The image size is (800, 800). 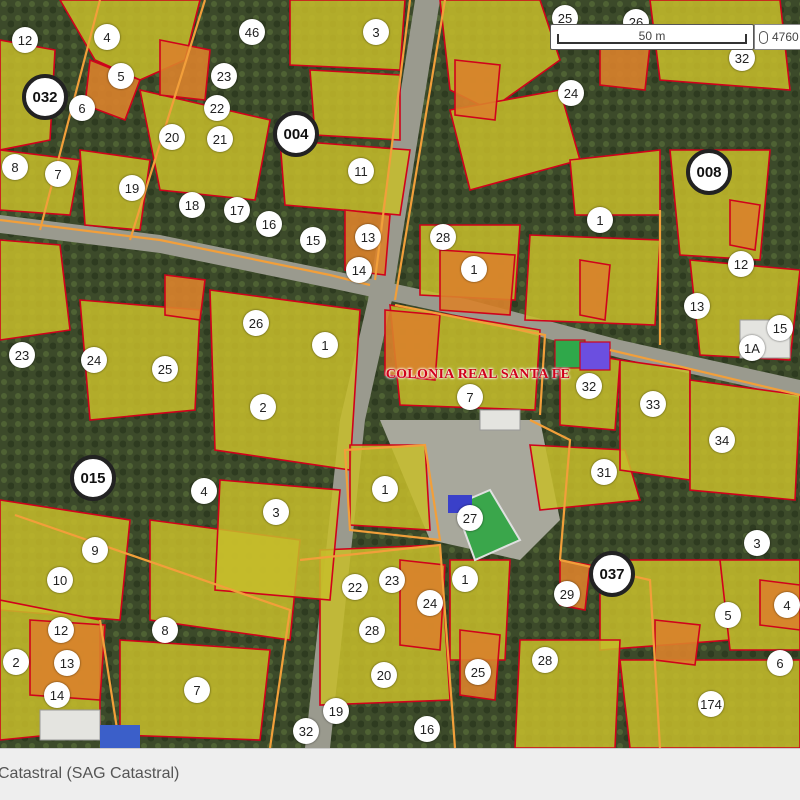 What do you see at coordinates (60, 580) in the screenshot?
I see `parcel-number: 10` at bounding box center [60, 580].